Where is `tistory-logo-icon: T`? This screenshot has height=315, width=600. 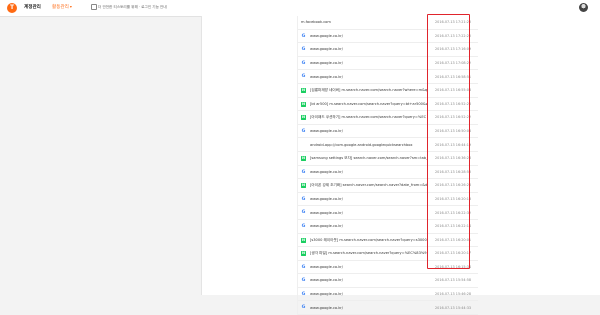 tistory-logo-icon: T is located at coordinates (12, 8).